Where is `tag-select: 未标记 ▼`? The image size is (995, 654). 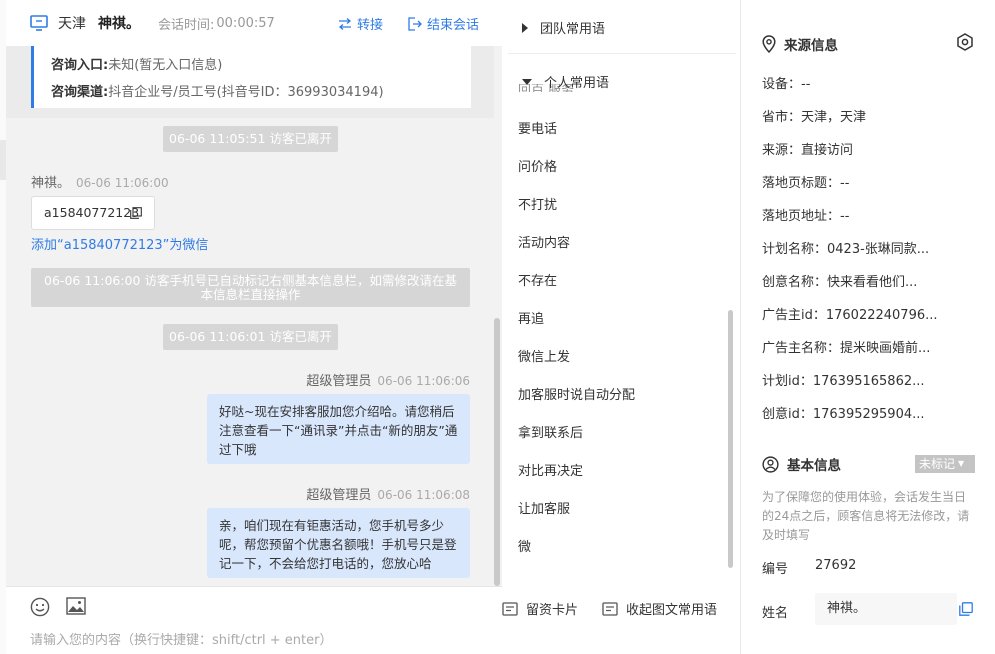 tag-select: 未标记 ▼ is located at coordinates (945, 464).